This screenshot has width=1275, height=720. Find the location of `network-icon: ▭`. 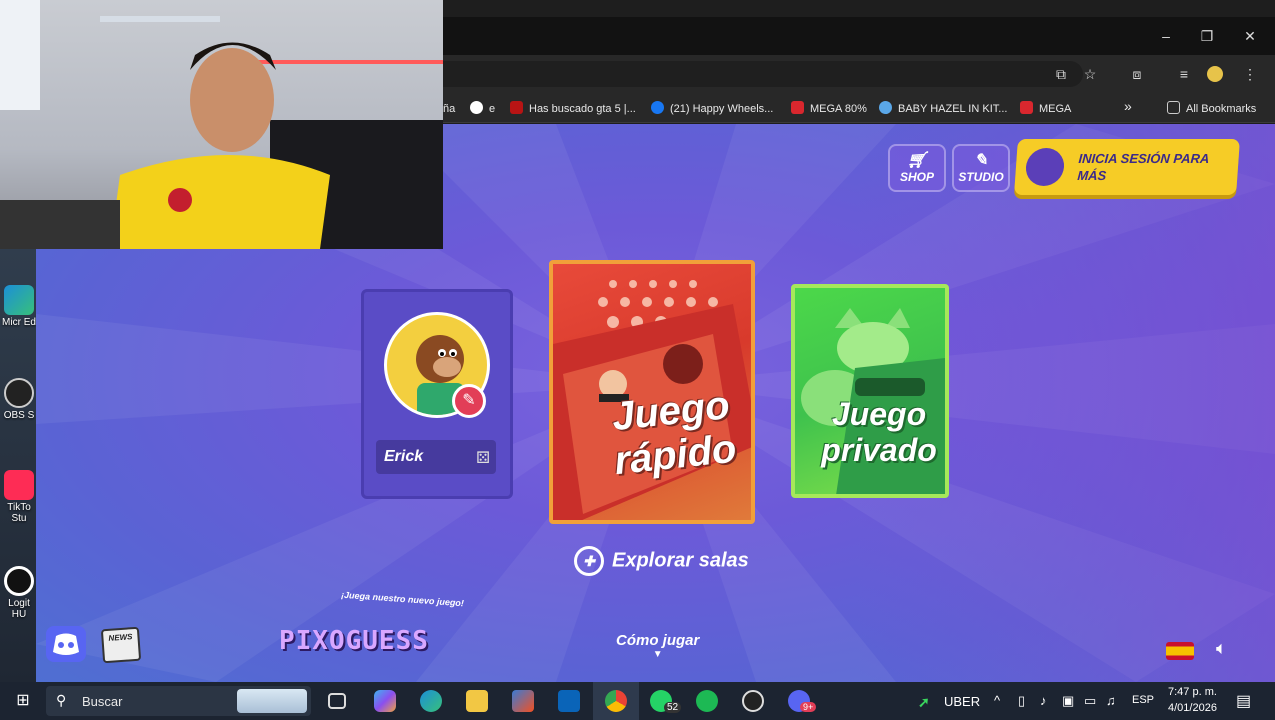

network-icon: ▭ is located at coordinates (1090, 701).